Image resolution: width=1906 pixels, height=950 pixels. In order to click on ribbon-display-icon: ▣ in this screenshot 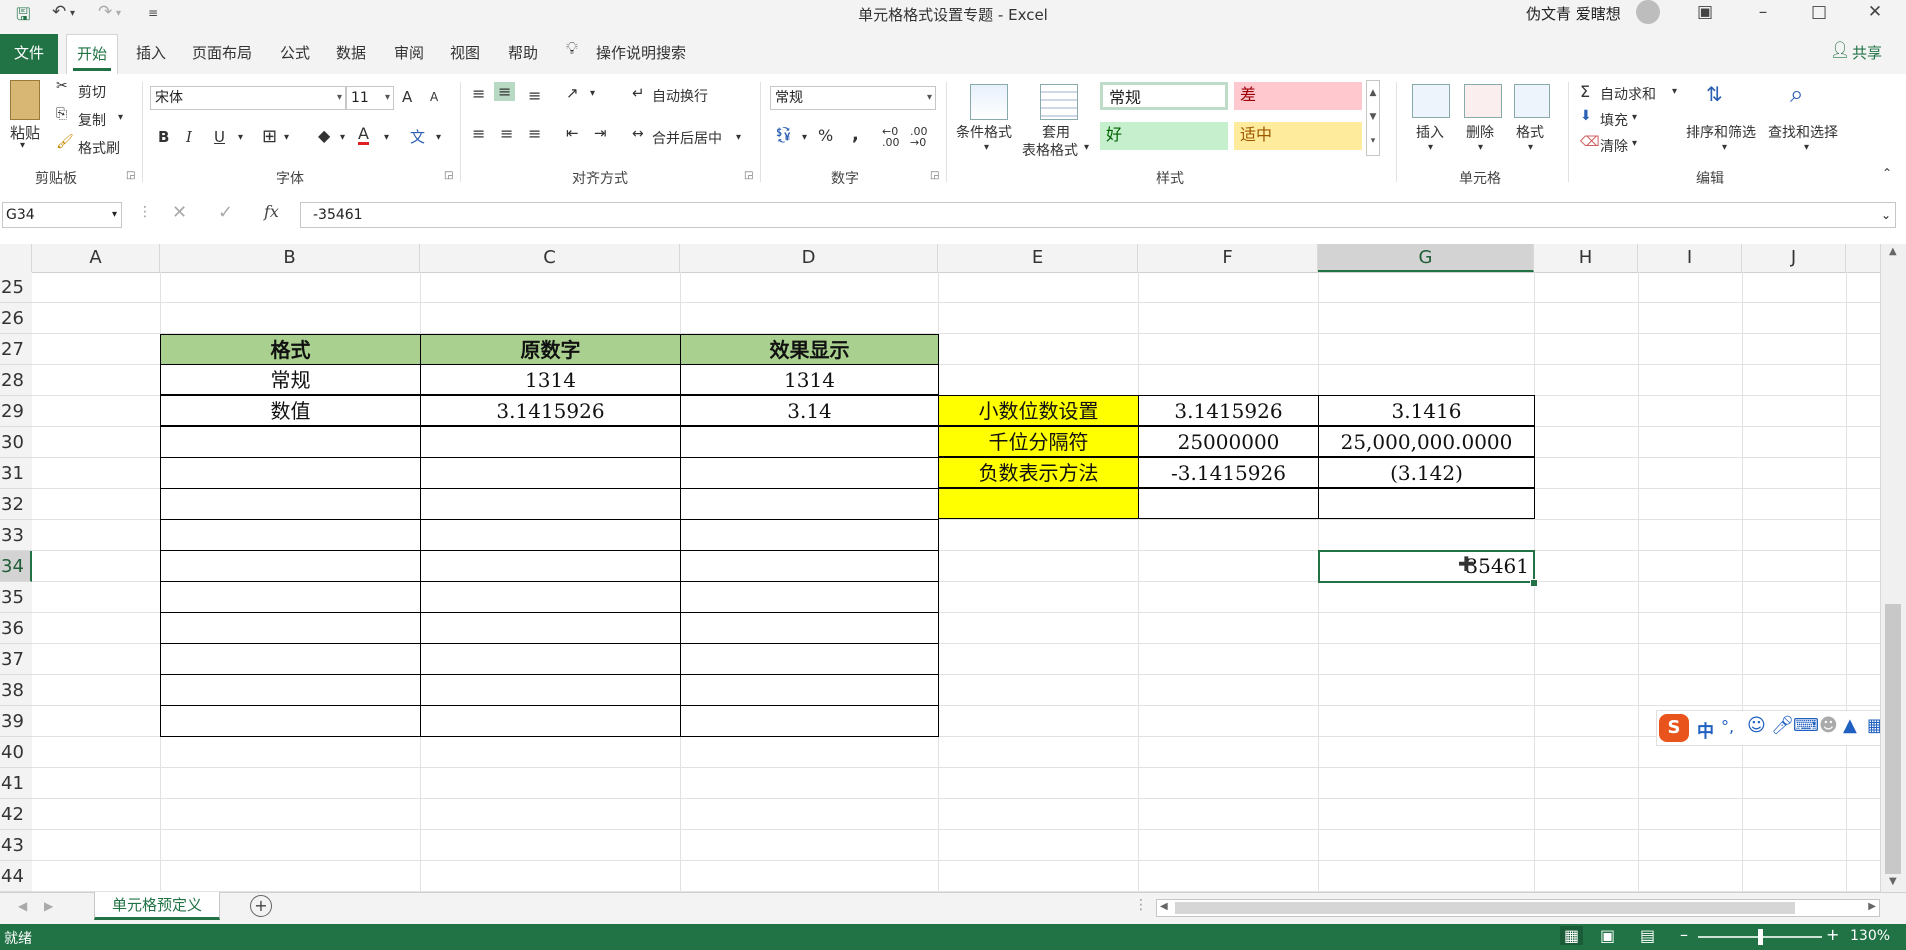, I will do `click(1705, 13)`.